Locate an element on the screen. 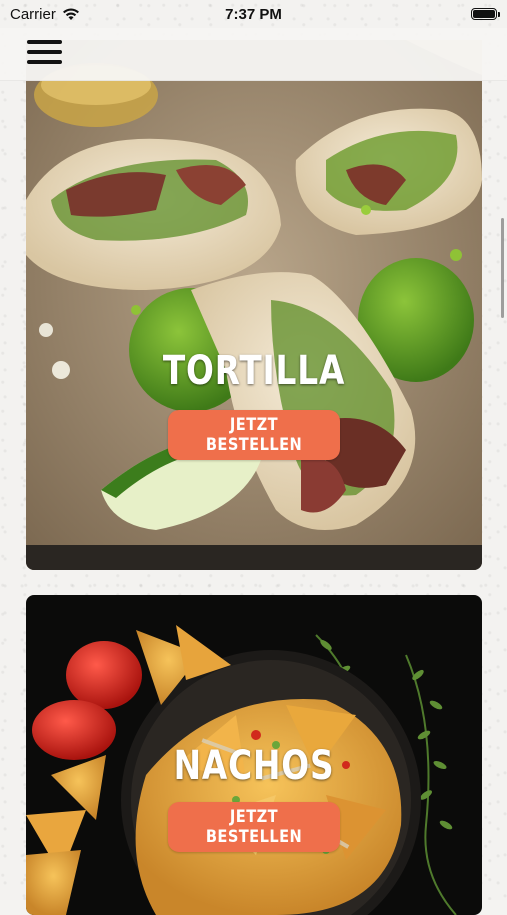  scroll-indicator is located at coordinates (502, 268).